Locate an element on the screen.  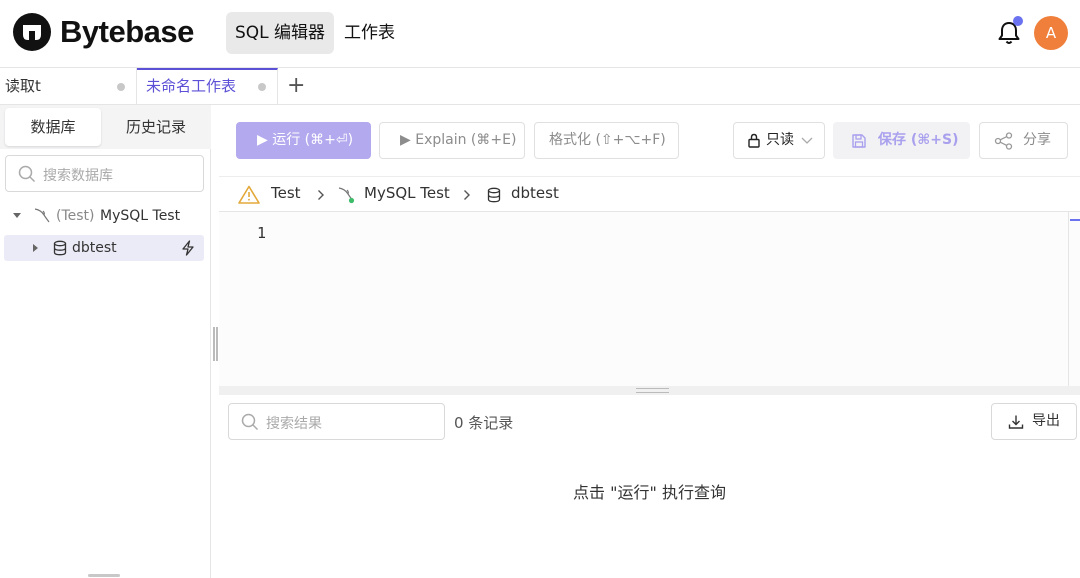
top-header: Bytebase SQL 编辑器 工作表 A is located at coordinates (540, 34).